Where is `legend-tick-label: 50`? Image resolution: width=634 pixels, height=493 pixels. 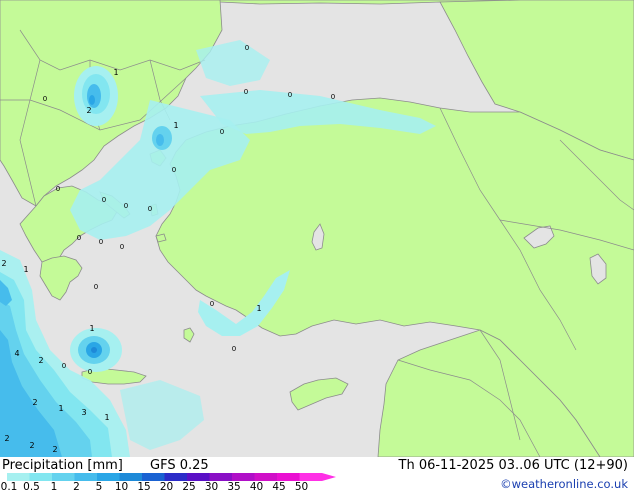
legend-tick-label: 50 is located at coordinates (301, 487).